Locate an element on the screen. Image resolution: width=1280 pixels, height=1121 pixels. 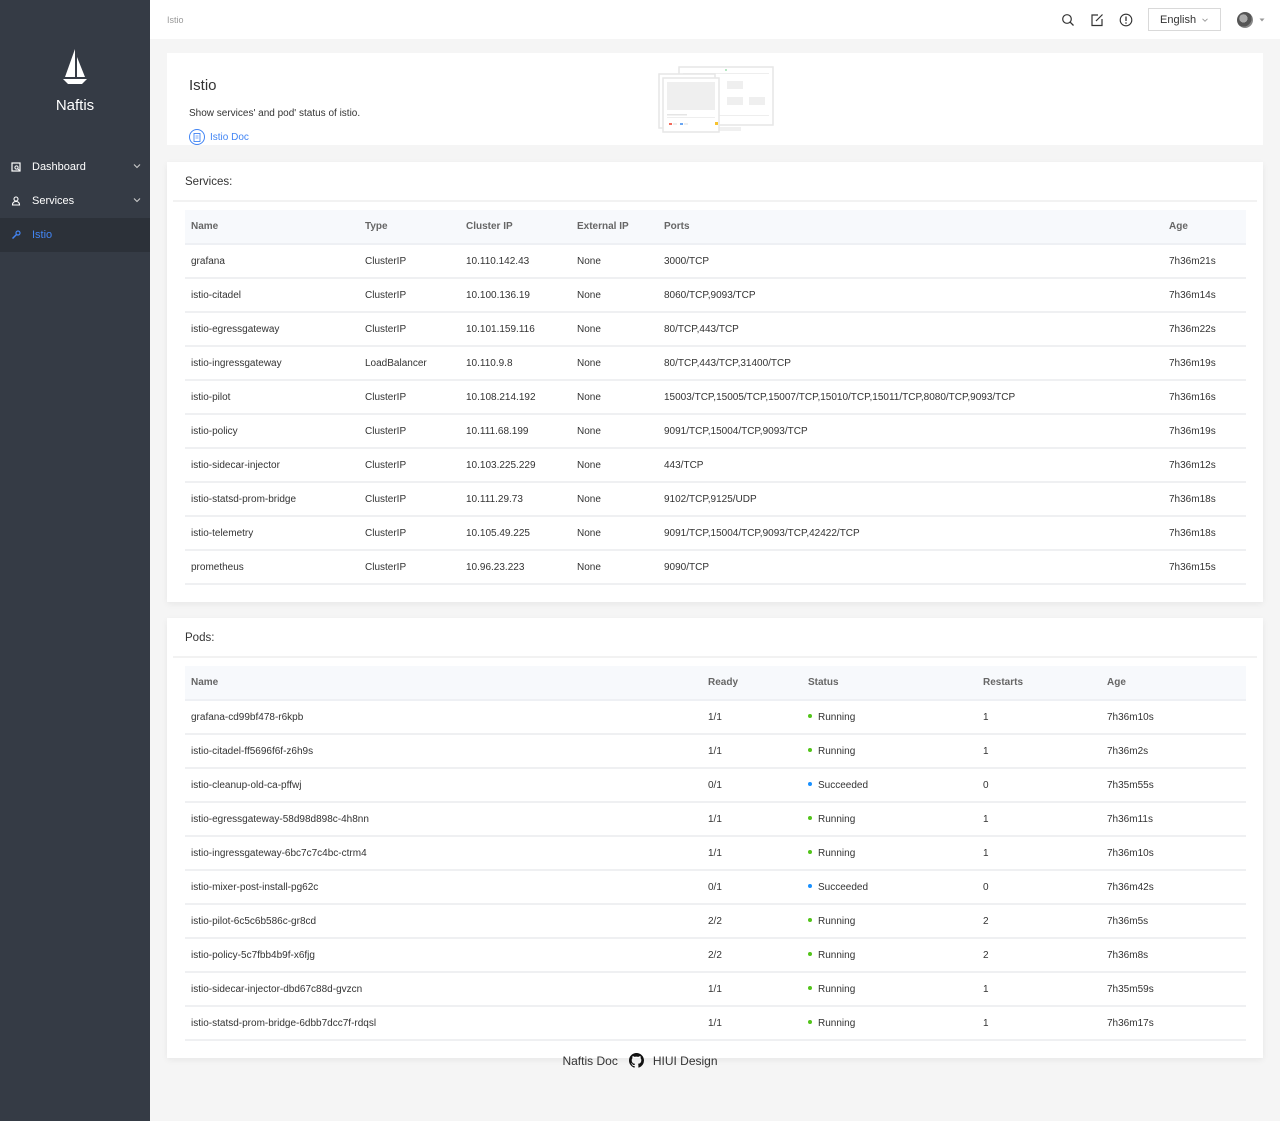
cell-age: 7h36m22s is located at coordinates (1204, 329).